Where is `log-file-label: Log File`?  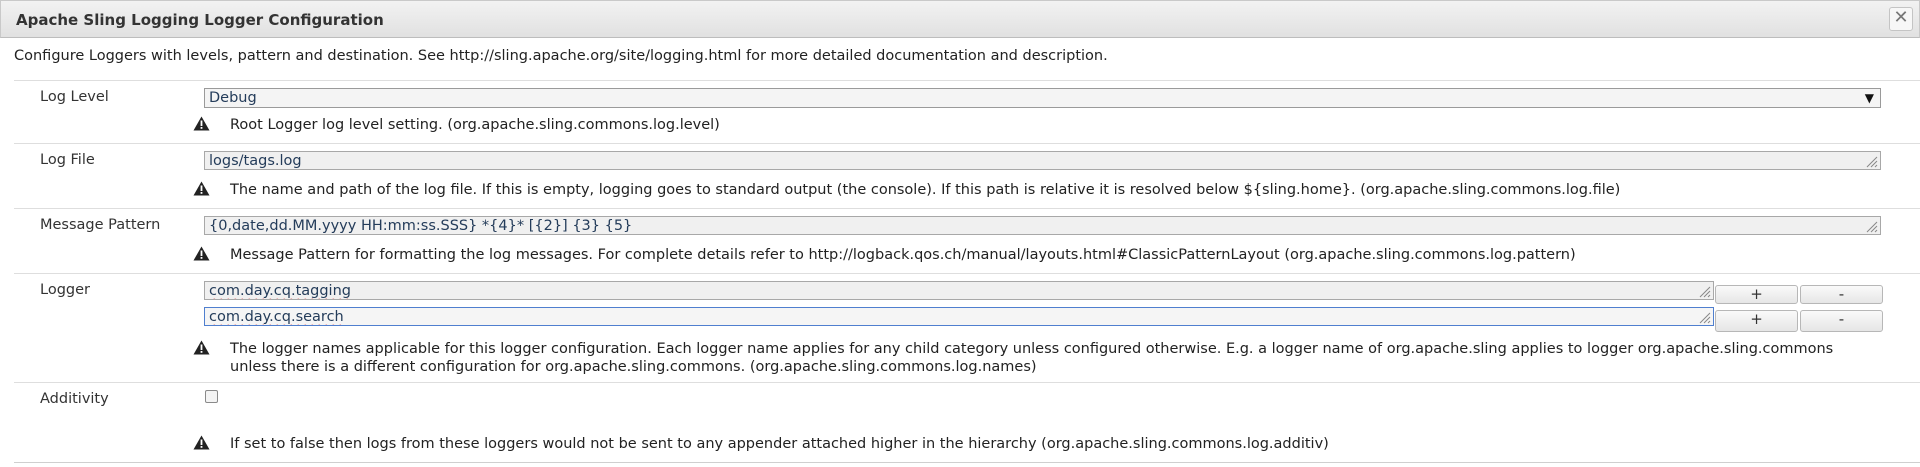 log-file-label: Log File is located at coordinates (67, 160).